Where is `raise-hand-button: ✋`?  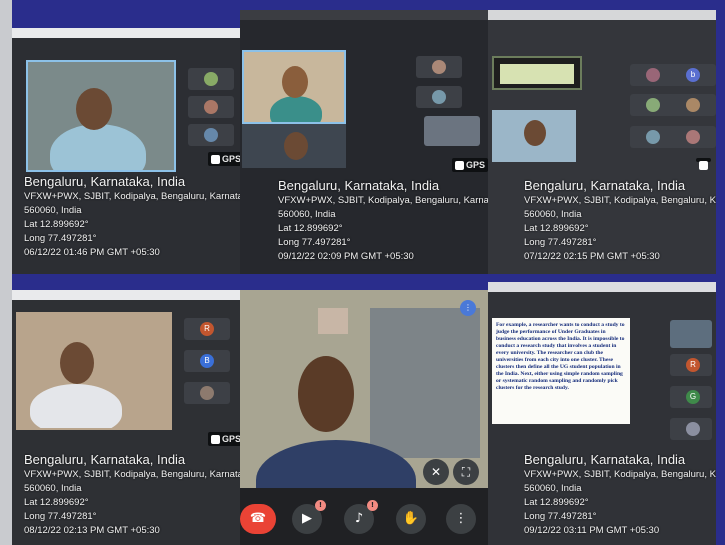
raise-hand-button: ✋ is located at coordinates (411, 519).